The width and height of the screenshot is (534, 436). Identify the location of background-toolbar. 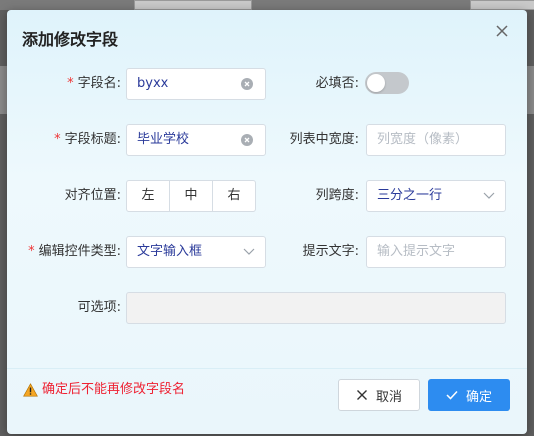
(267, 5).